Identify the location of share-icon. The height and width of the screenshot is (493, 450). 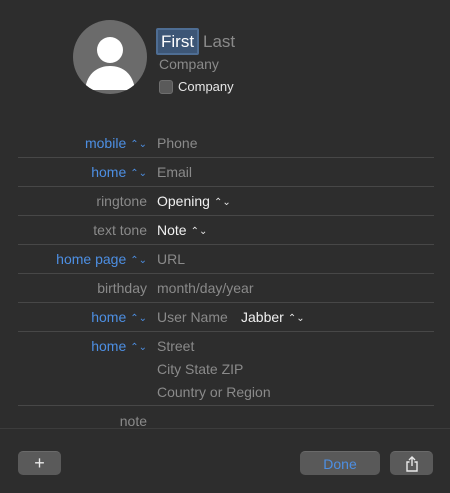
(411, 463).